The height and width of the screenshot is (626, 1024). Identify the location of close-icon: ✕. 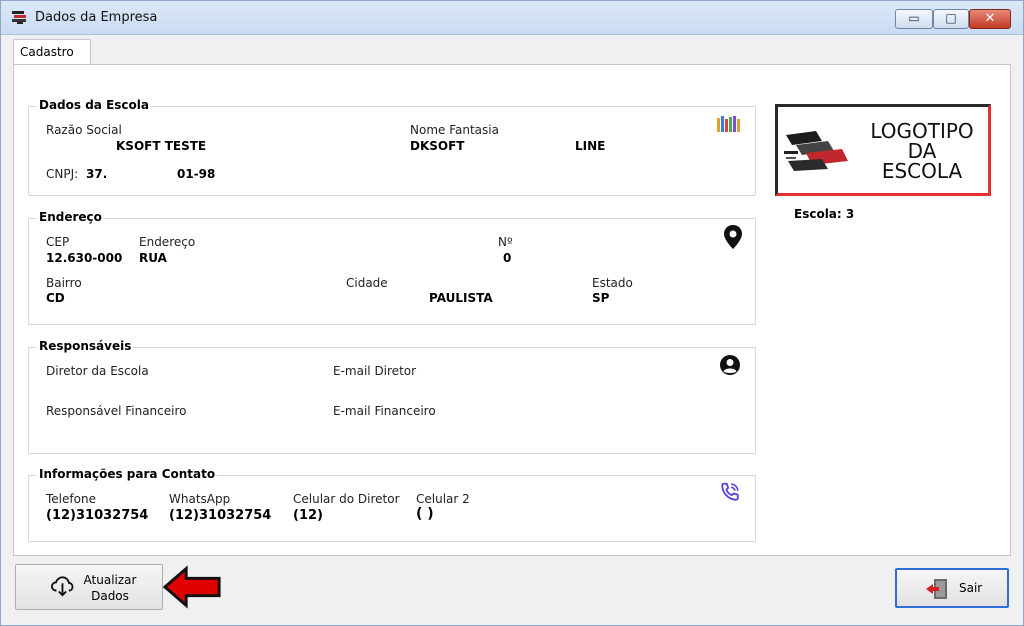
(990, 18).